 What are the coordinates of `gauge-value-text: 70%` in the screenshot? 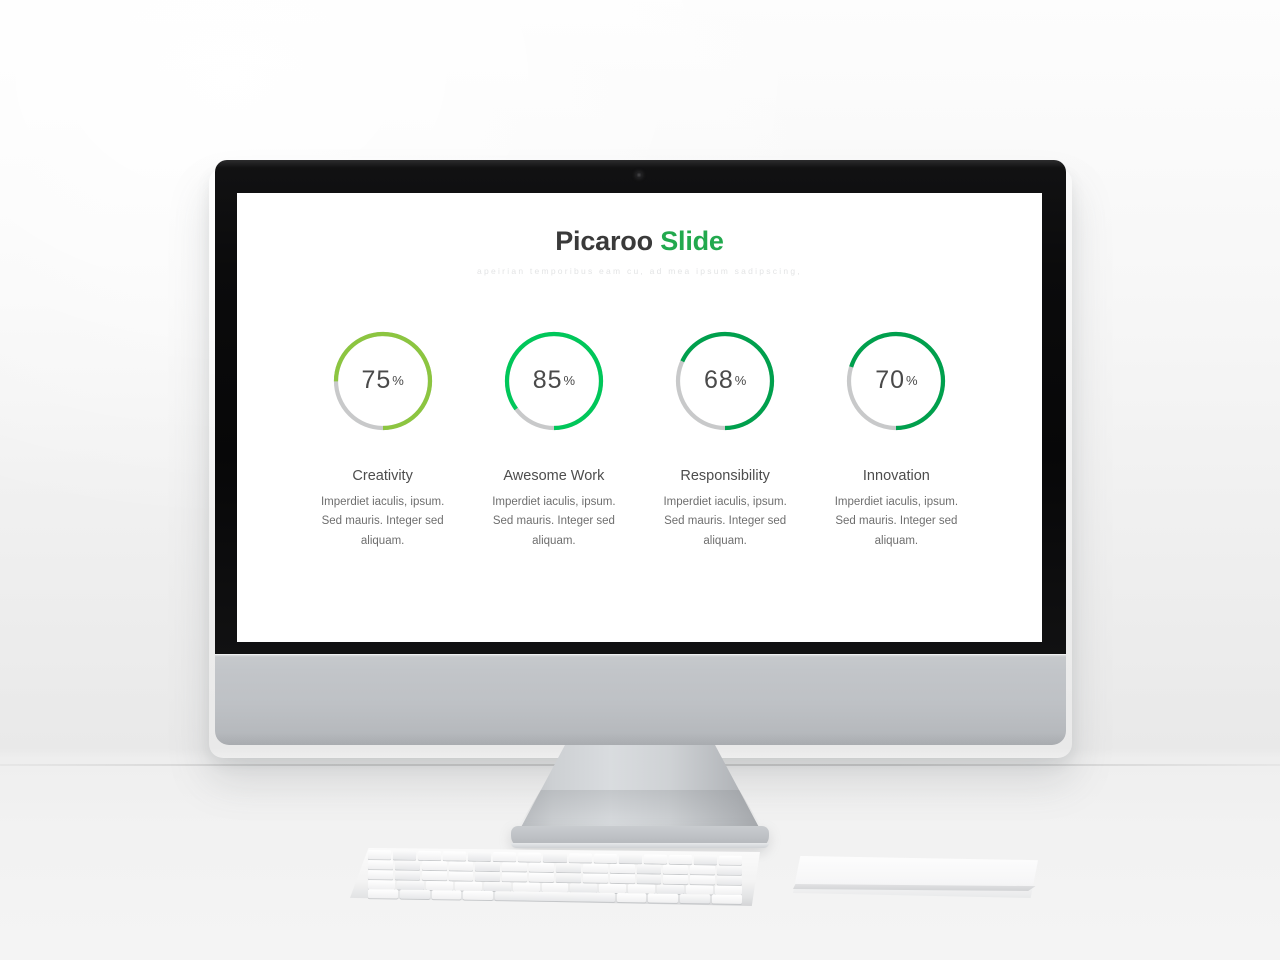 It's located at (896, 381).